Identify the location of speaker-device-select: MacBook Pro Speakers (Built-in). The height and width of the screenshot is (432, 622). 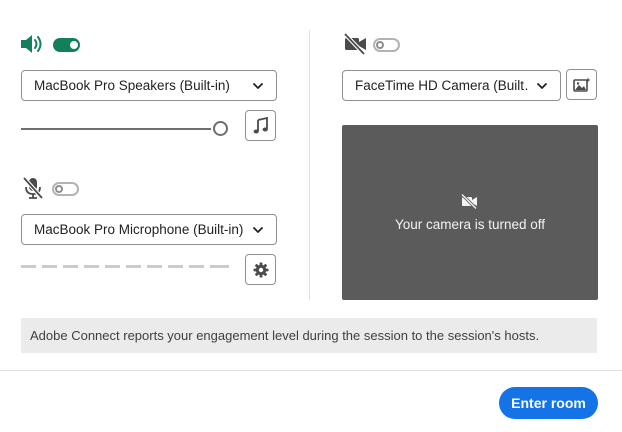
(149, 85).